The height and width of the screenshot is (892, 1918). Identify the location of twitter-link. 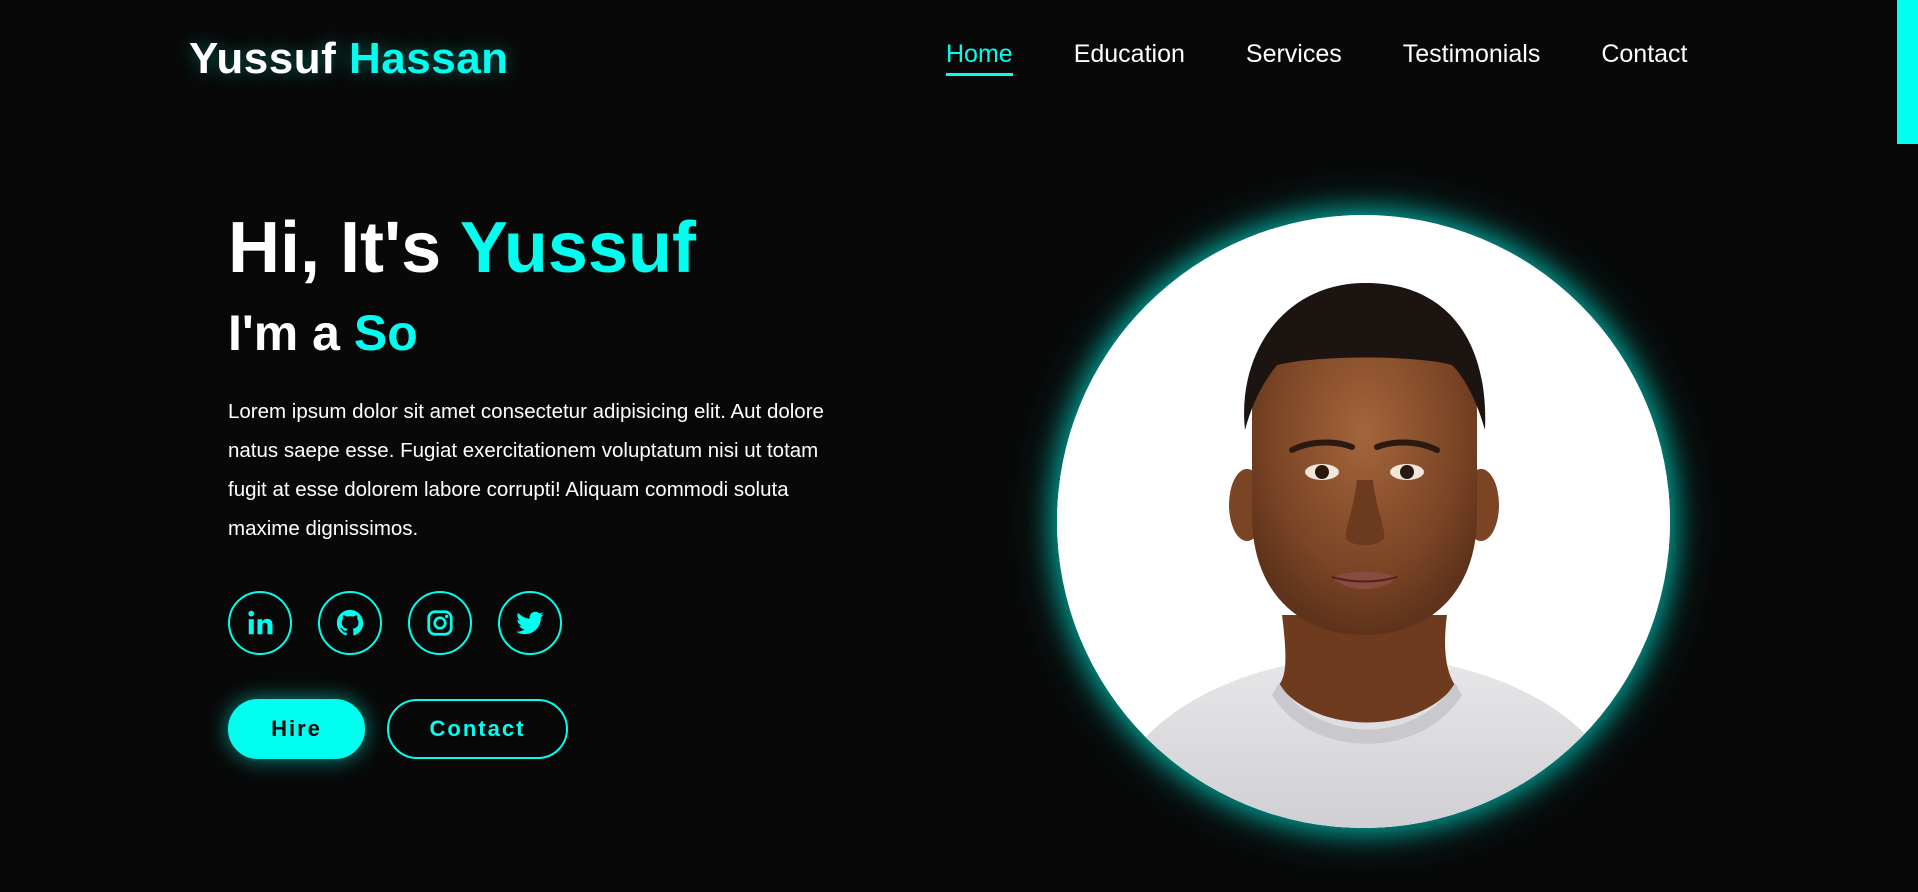
(530, 623).